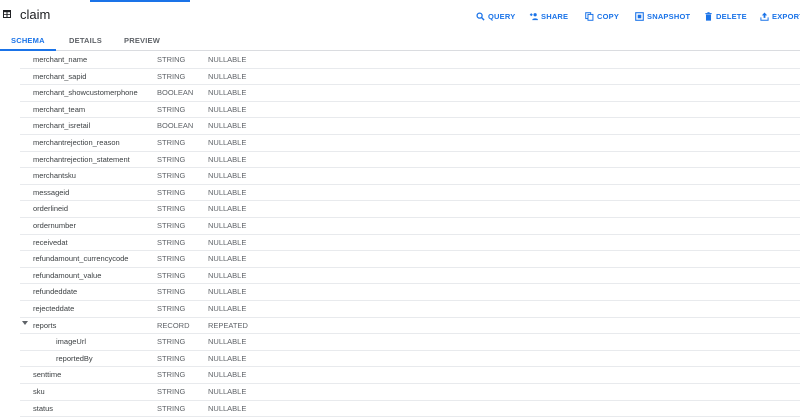 The image size is (800, 417). Describe the element at coordinates (410, 193) in the screenshot. I see `schema-row: messageid STRING NULLABLE` at that location.